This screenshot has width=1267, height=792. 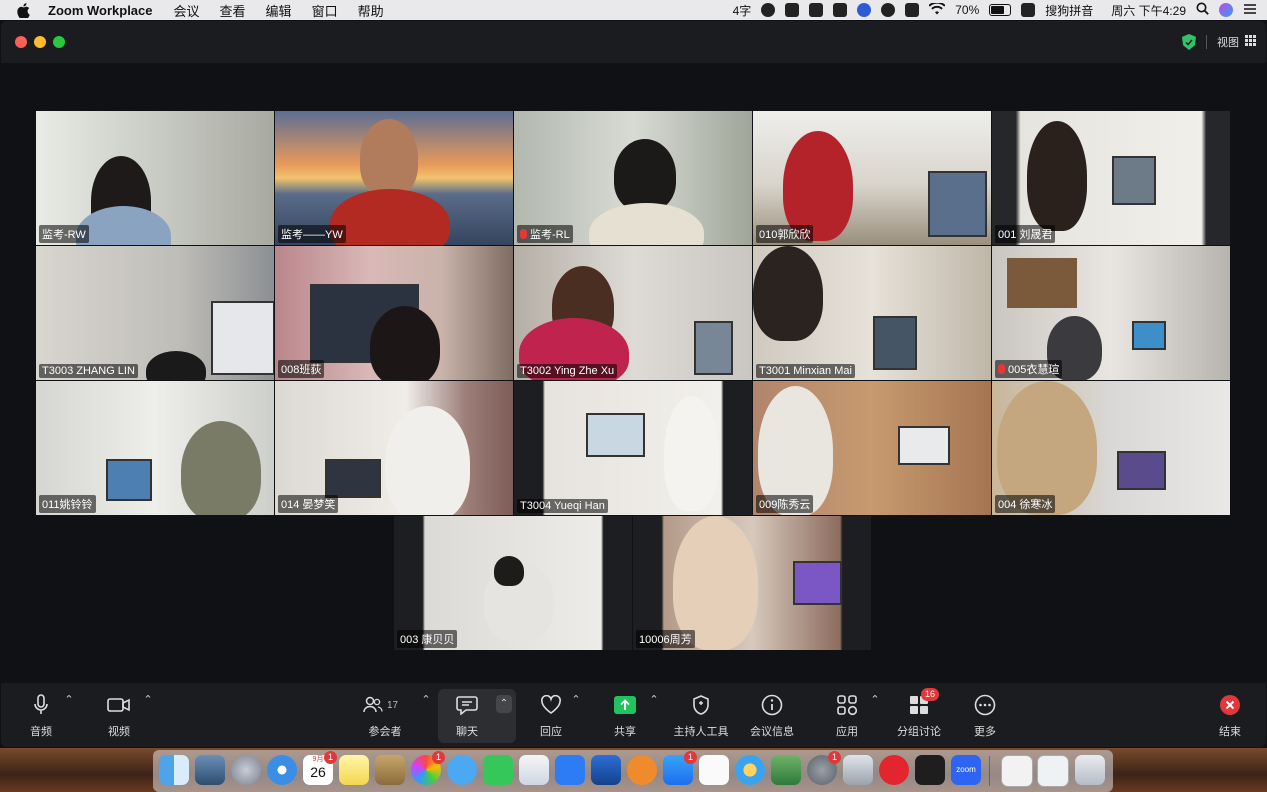 I want to click on video-camera-icon, so click(x=119, y=705).